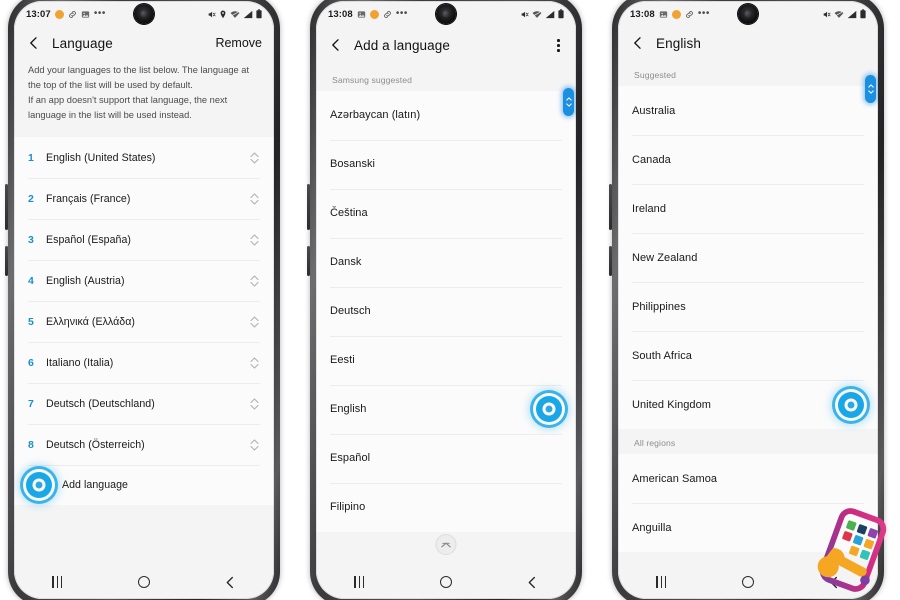 The image size is (900, 600). Describe the element at coordinates (446, 544) in the screenshot. I see `collapse-up-icon` at that location.